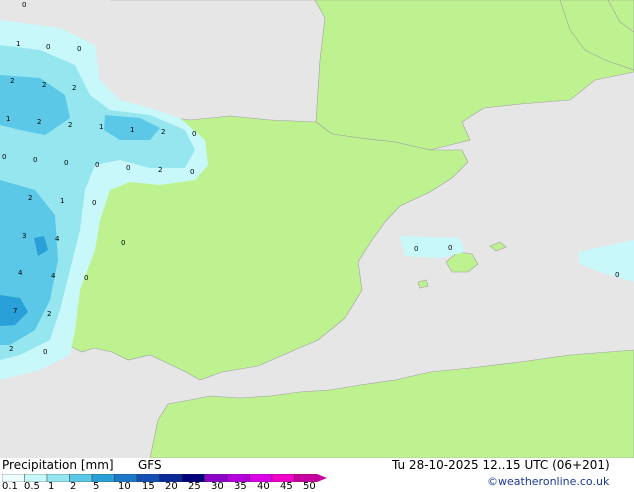  I want to click on color-scale-tick-label: 0.5, so click(32, 486).